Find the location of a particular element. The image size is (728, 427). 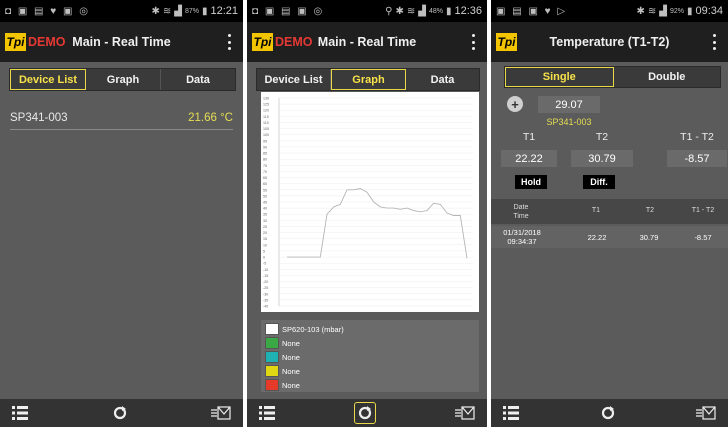

tab-bar: Device List Graph Data is located at coordinates (122, 79).